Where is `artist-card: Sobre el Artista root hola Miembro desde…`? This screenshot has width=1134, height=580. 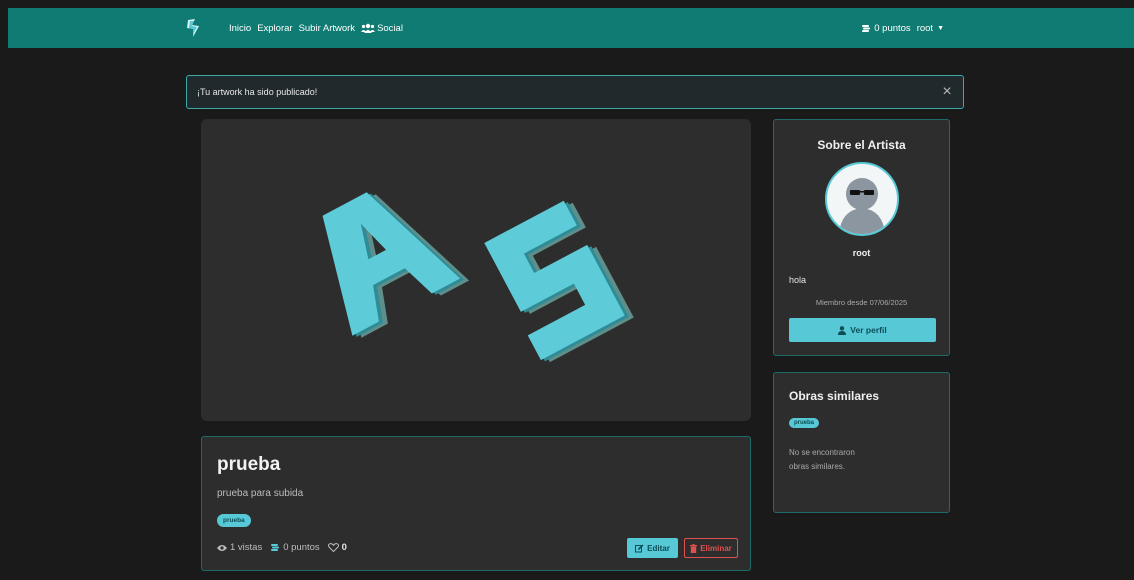 artist-card: Sobre el Artista root hola Miembro desde… is located at coordinates (861, 237).